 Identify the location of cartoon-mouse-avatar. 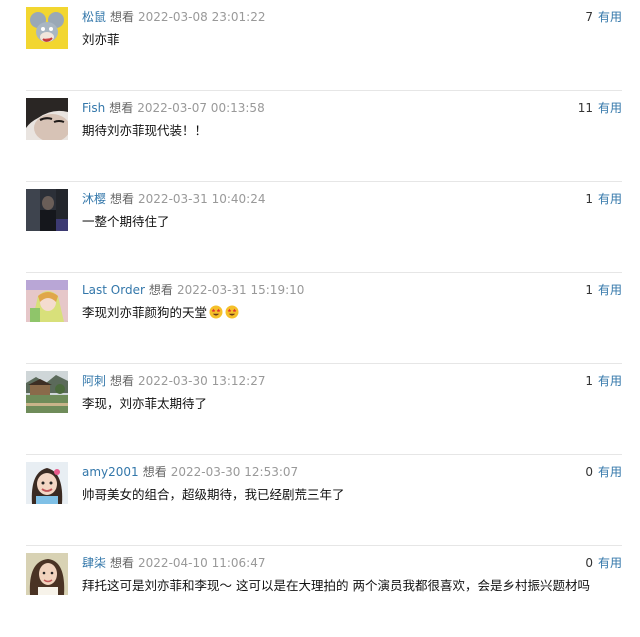
(47, 28).